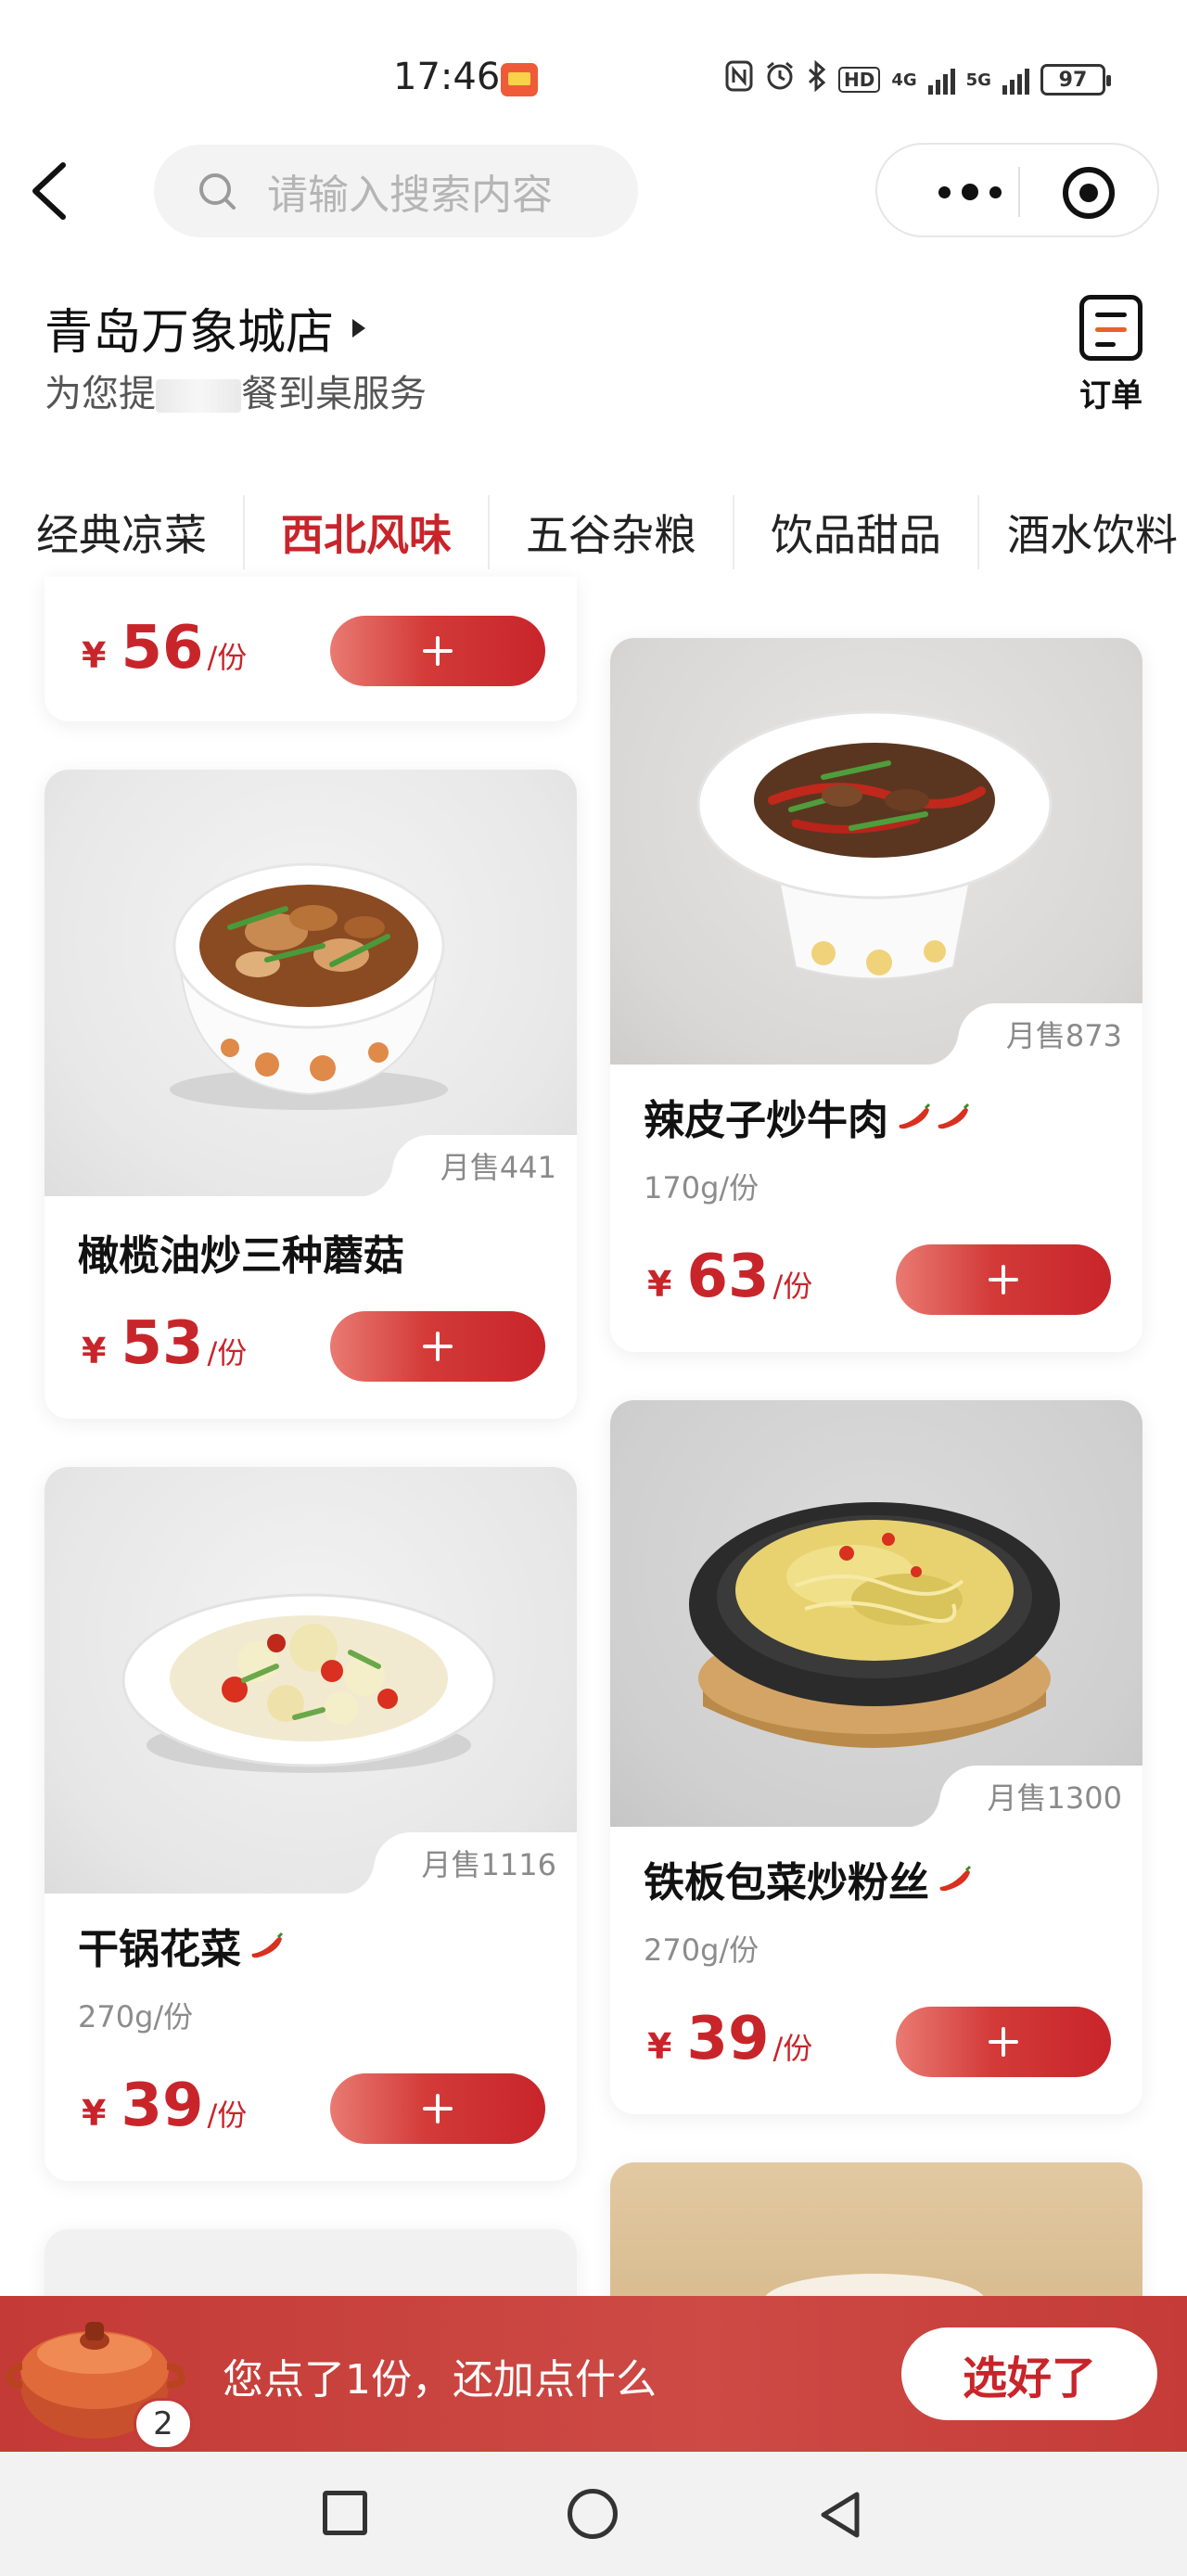 The image size is (1187, 2576). I want to click on store-subtitle-right: 餐到桌服务, so click(334, 394).